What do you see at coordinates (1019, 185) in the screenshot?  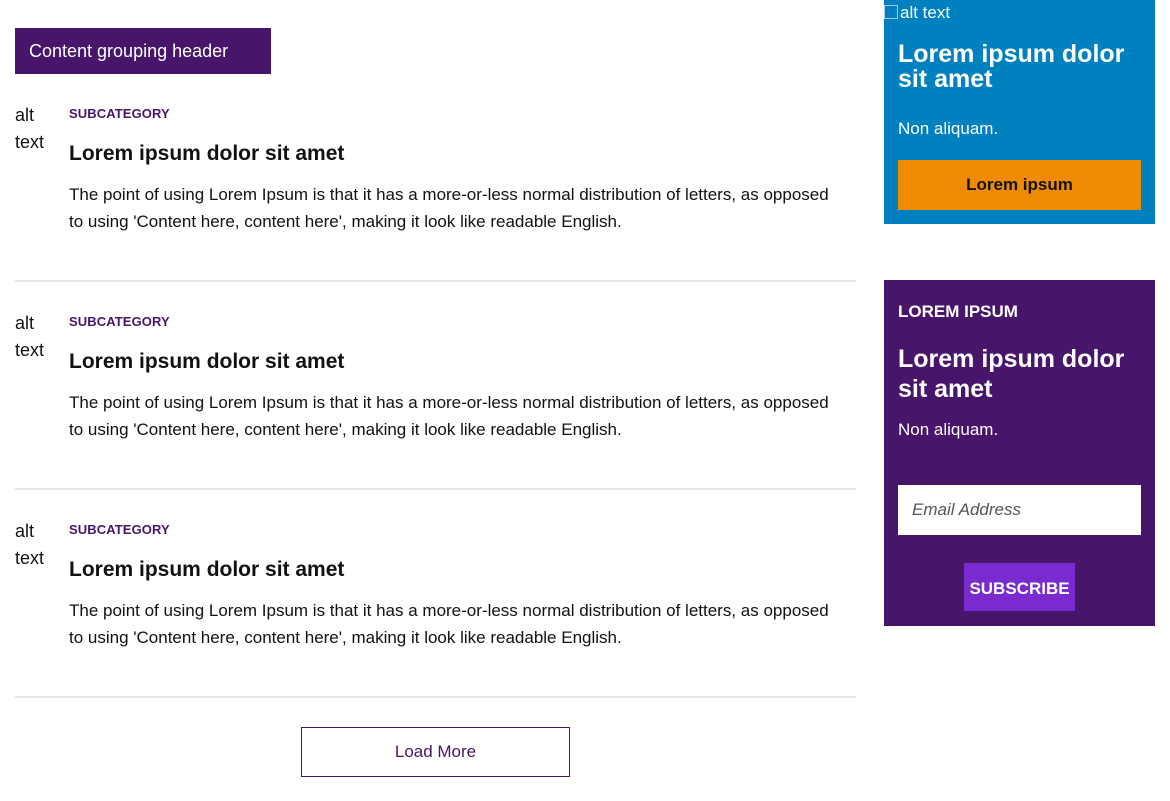 I see `promo-cta-button: Lorem ipsum` at bounding box center [1019, 185].